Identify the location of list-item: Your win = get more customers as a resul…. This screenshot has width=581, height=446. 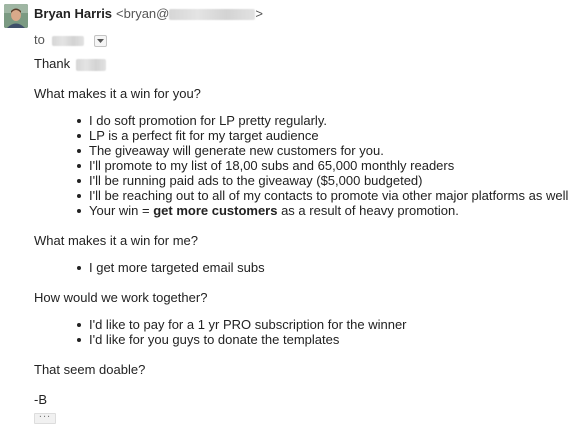
(324, 210).